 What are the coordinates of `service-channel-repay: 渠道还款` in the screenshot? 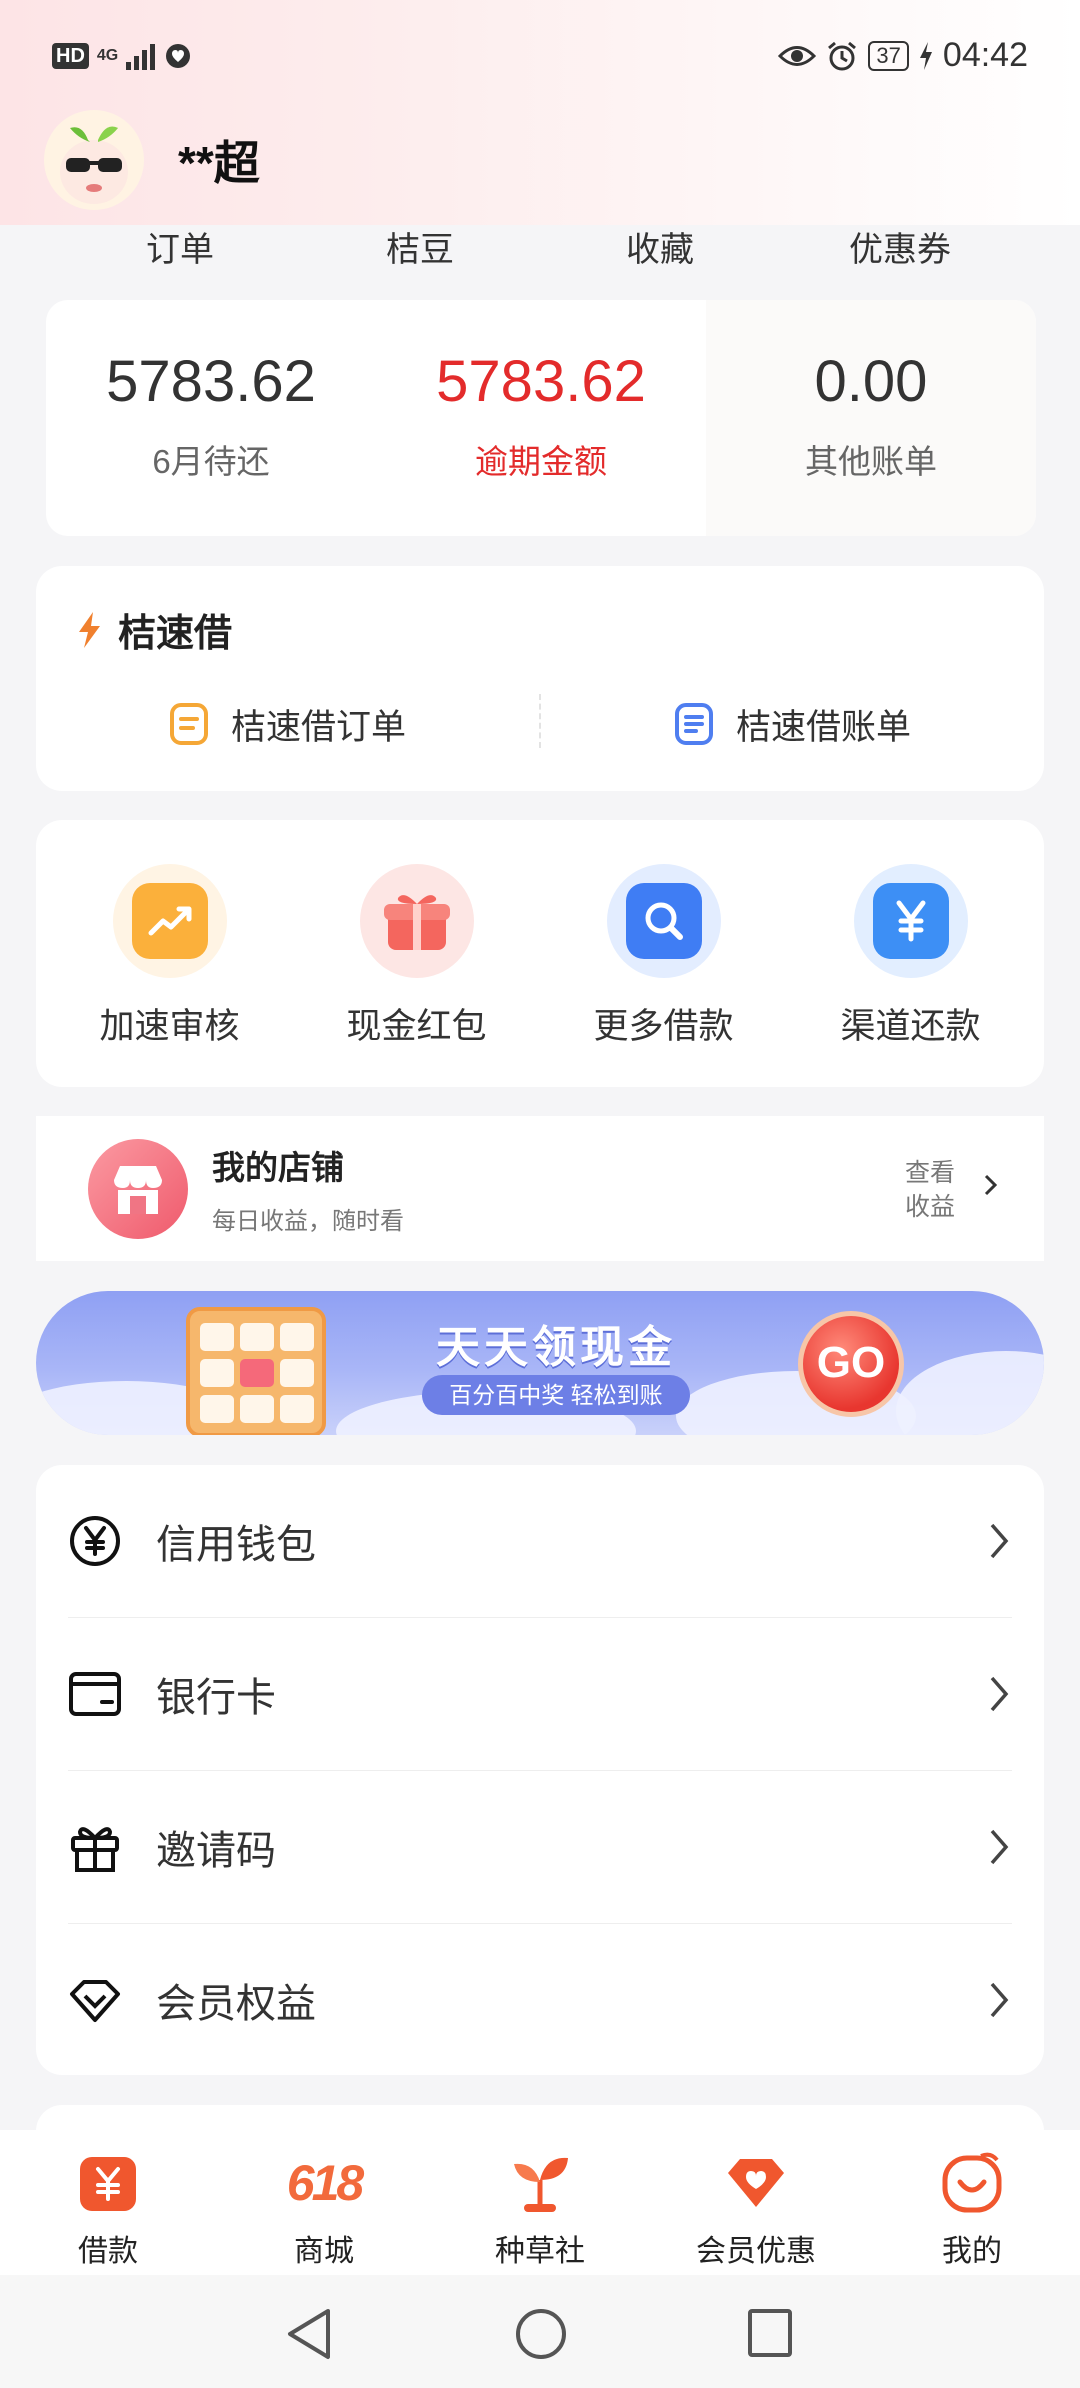 It's located at (910, 975).